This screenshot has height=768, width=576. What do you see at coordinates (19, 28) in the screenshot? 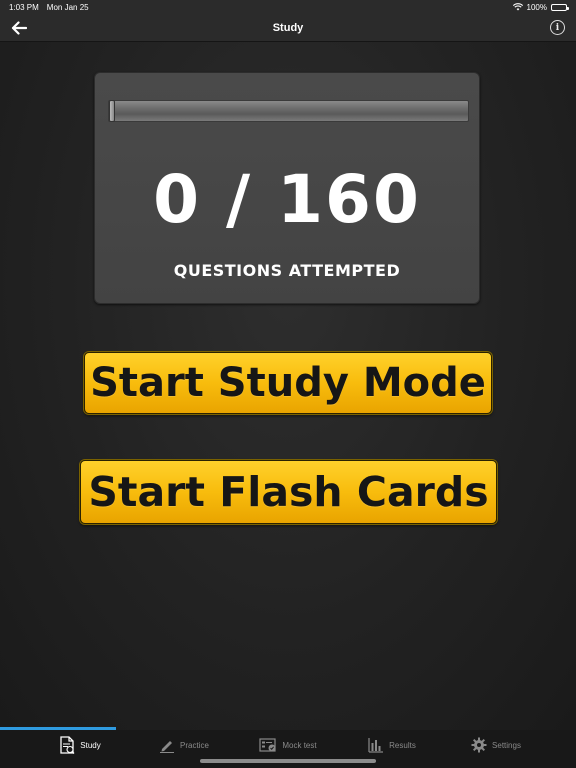
I see `back-arrow-icon` at bounding box center [19, 28].